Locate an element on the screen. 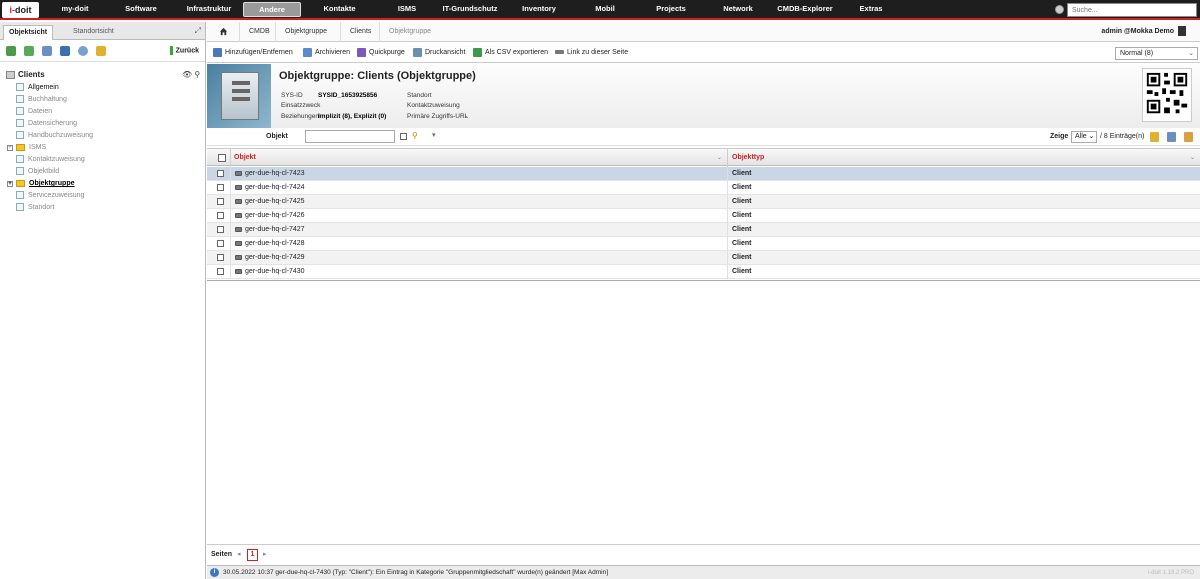  row-object-name: ger-due-hq-cl-7428 is located at coordinates (275, 244).